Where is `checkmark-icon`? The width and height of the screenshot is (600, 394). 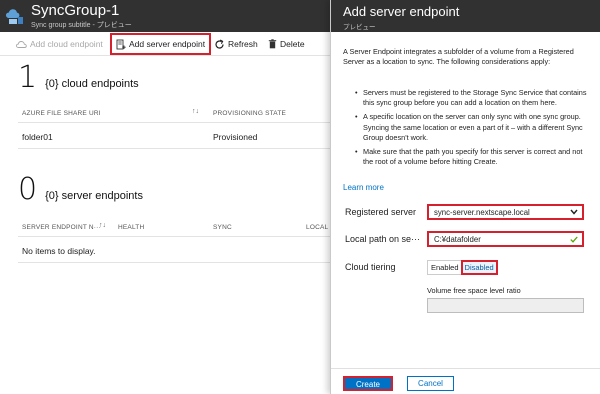
checkmark-icon is located at coordinates (574, 239).